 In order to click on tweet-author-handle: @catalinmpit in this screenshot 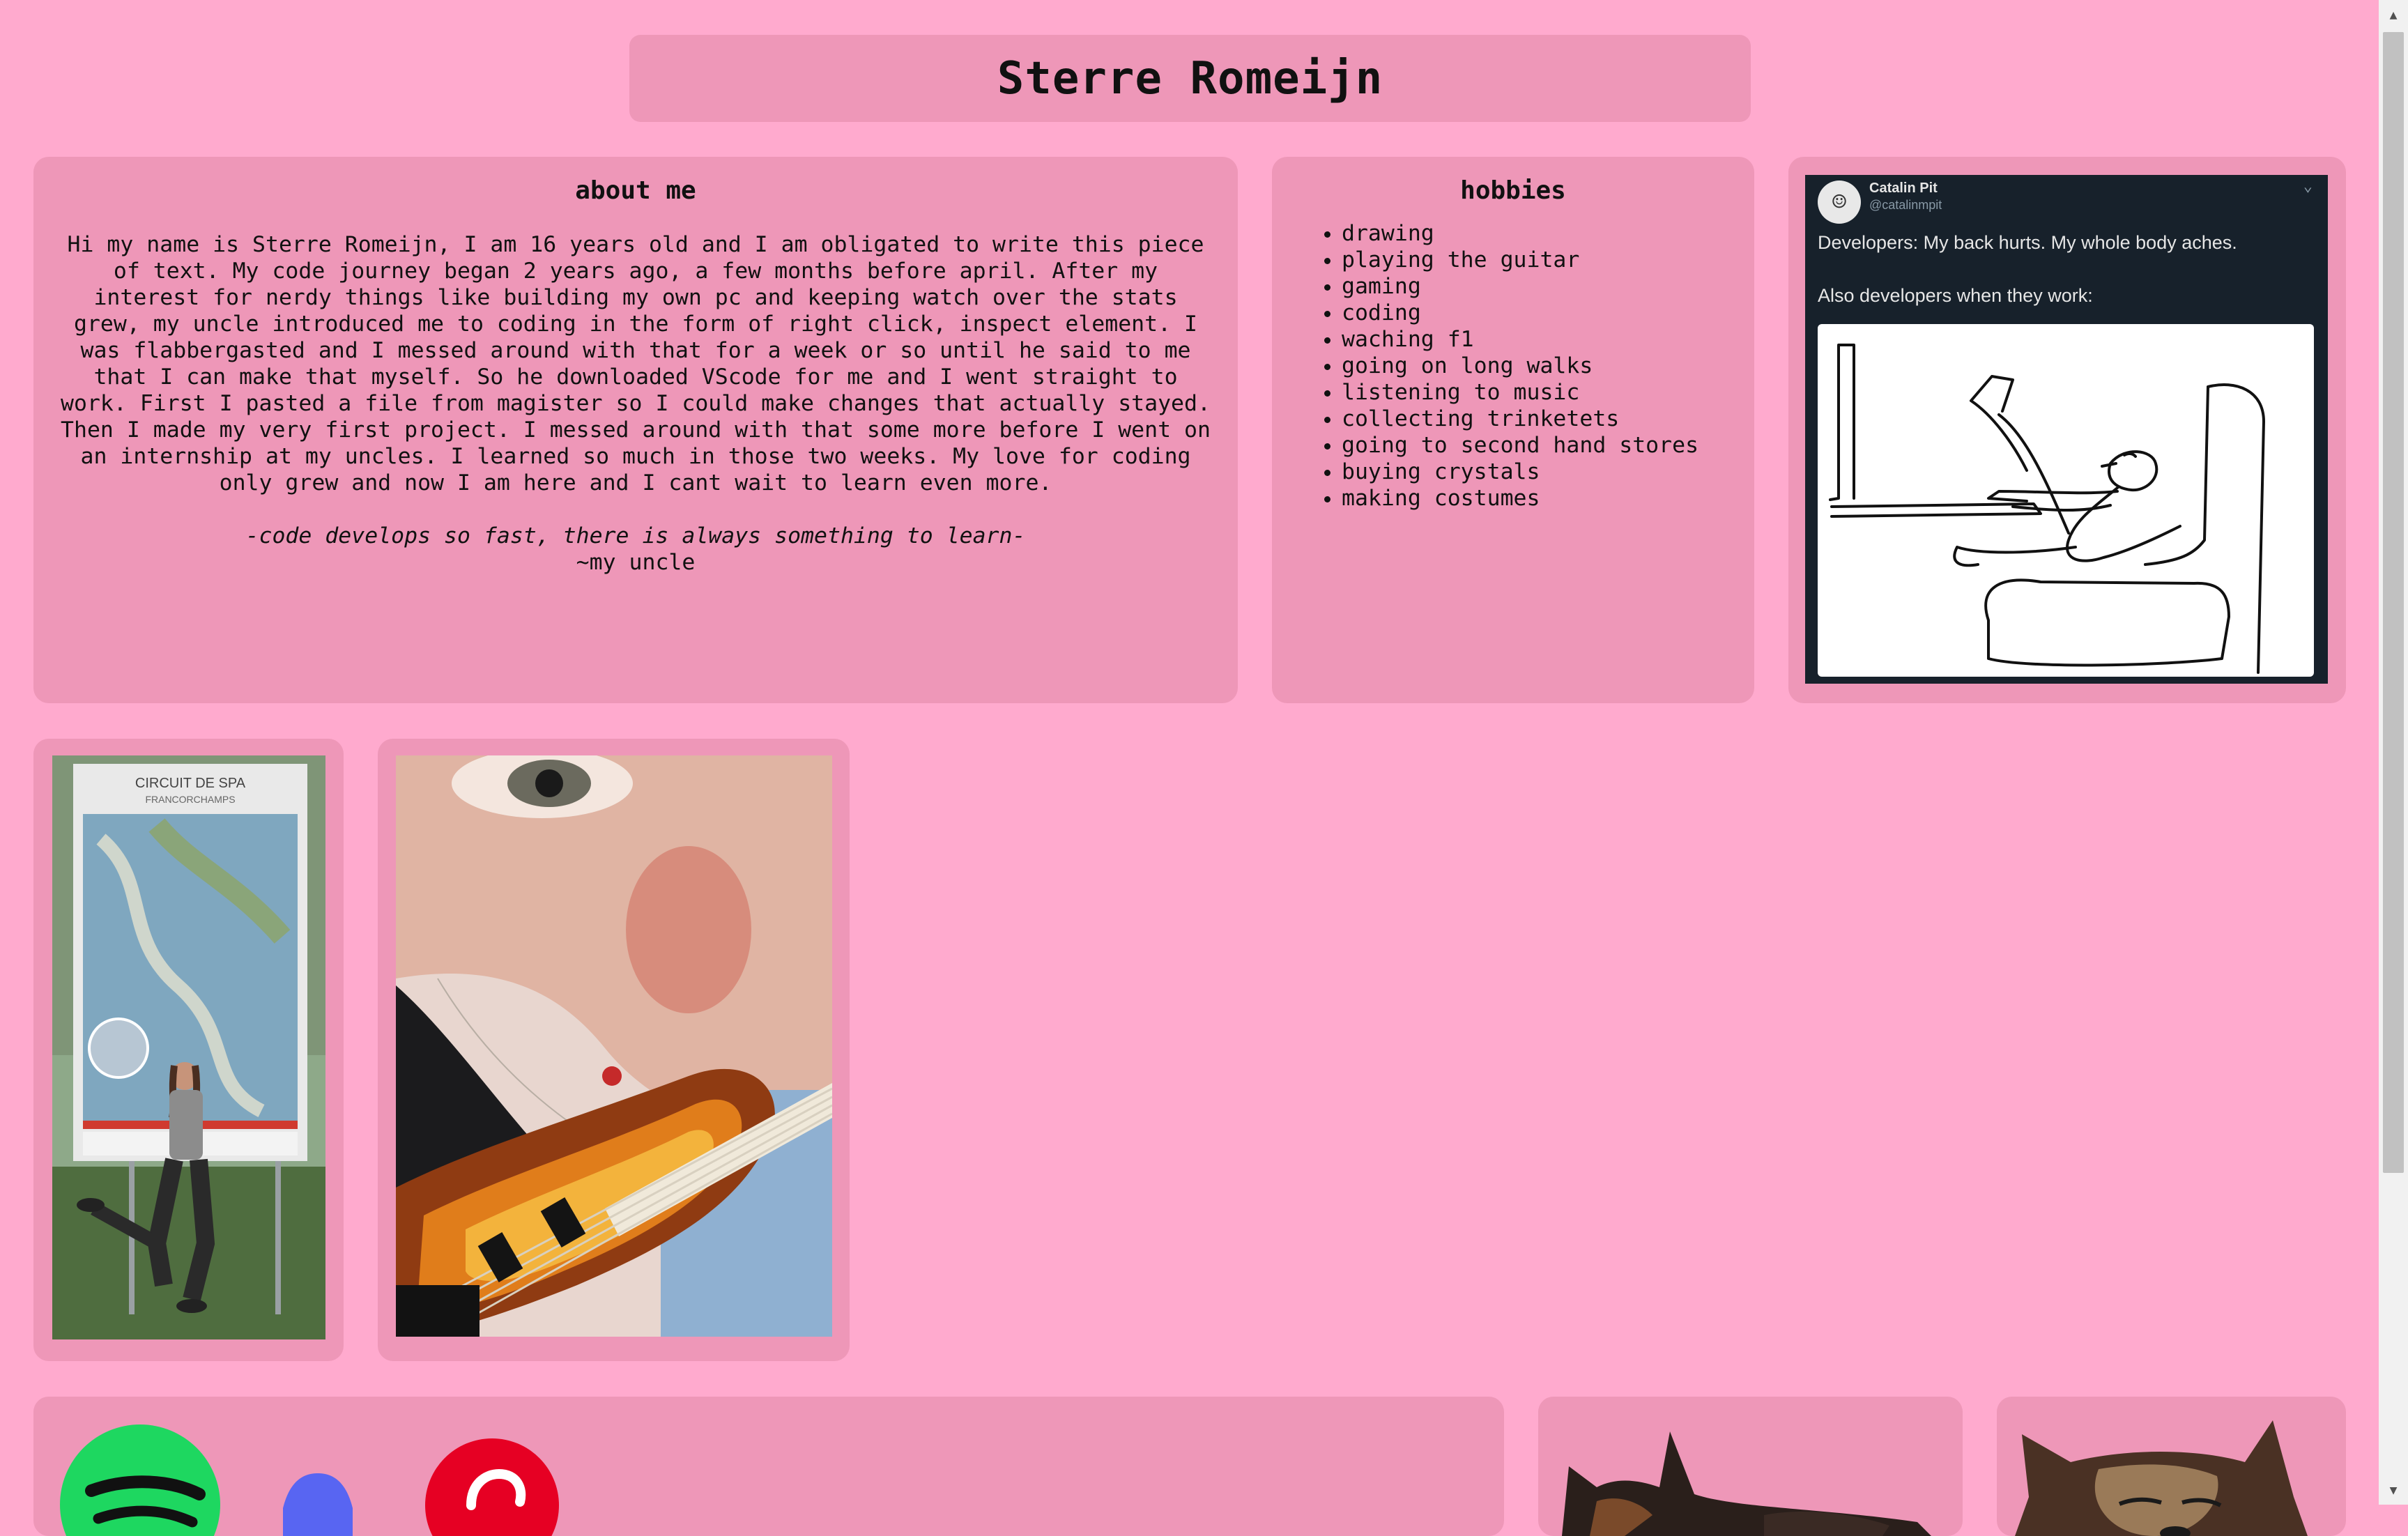, I will do `click(1905, 205)`.